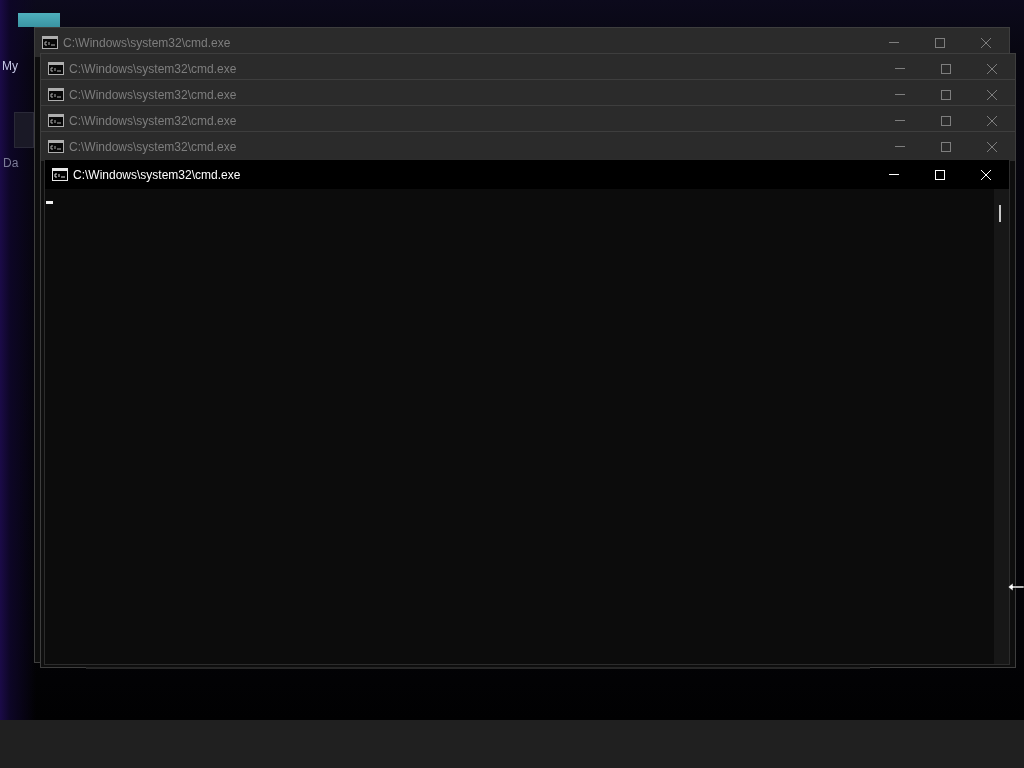 This screenshot has width=1024, height=768. I want to click on window-title-bar: C:\Windows\system32\cmd.exe, so click(527, 174).